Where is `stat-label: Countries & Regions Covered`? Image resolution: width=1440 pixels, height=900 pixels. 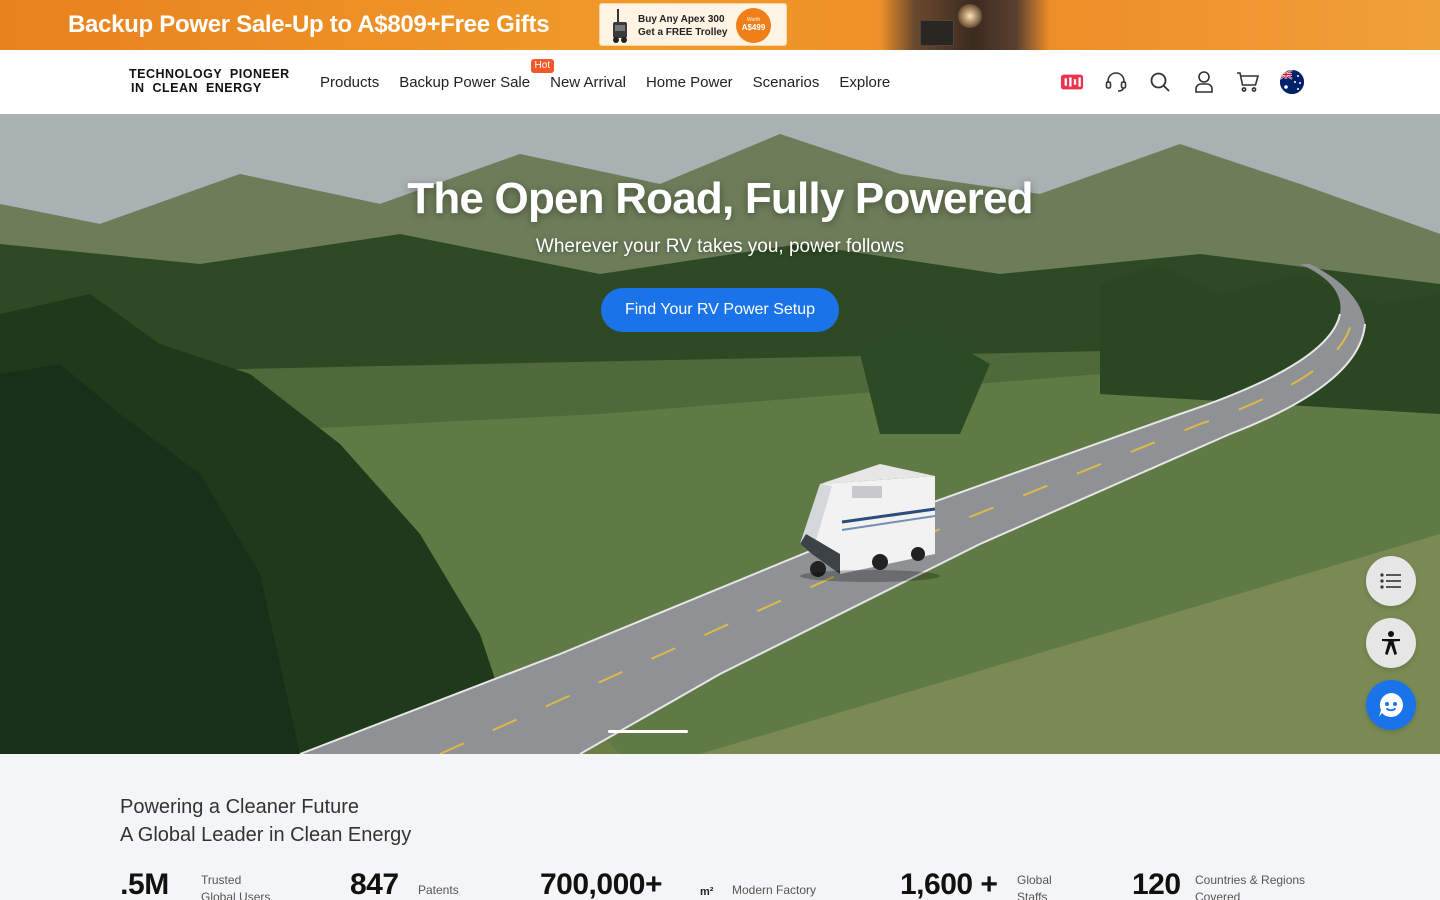
stat-label: Countries & Regions Covered is located at coordinates (1250, 886).